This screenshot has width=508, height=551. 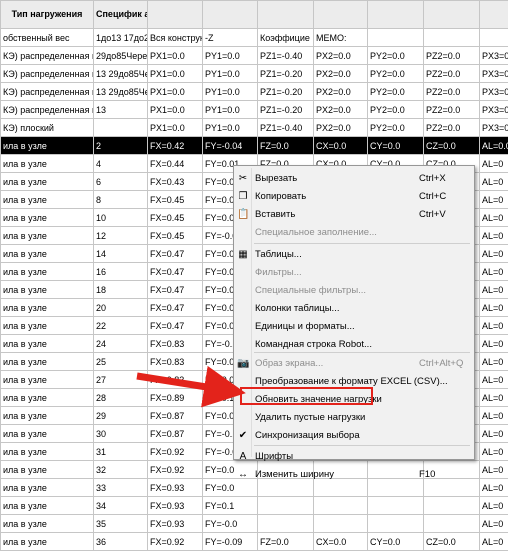 What do you see at coordinates (121, 542) in the screenshot?
I see `table-cell: 36` at bounding box center [121, 542].